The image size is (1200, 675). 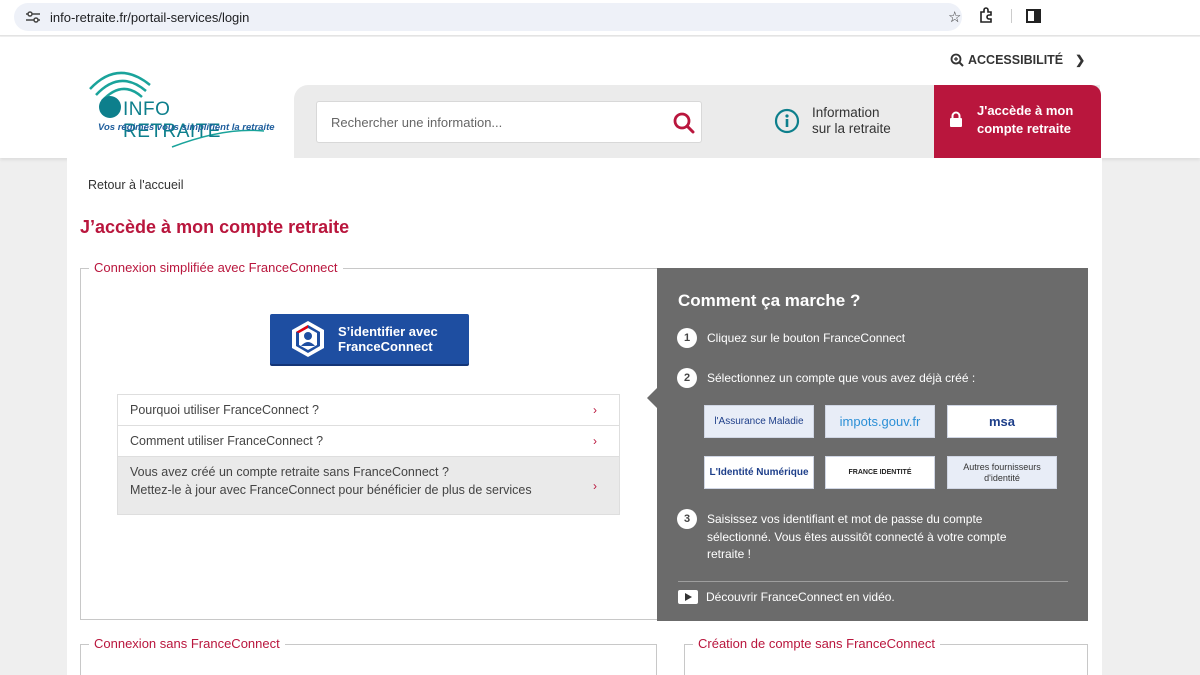 What do you see at coordinates (846, 112) in the screenshot?
I see `info-link-line1: Information` at bounding box center [846, 112].